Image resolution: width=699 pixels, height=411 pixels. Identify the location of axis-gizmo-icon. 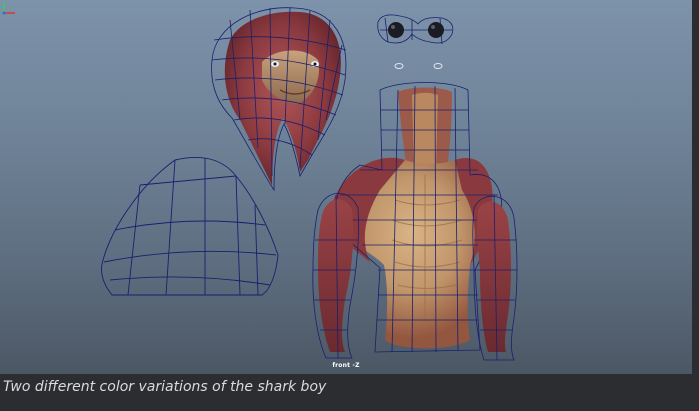
(8, 9).